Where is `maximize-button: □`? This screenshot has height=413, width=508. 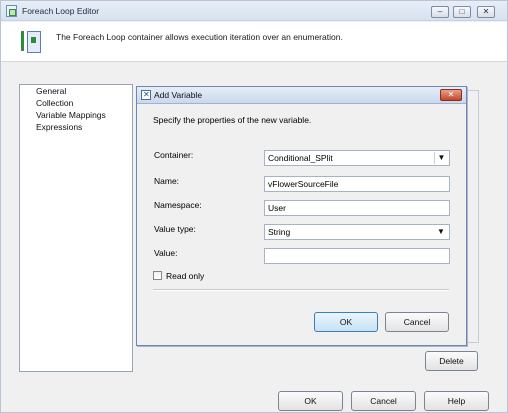
maximize-button: □ is located at coordinates (462, 12).